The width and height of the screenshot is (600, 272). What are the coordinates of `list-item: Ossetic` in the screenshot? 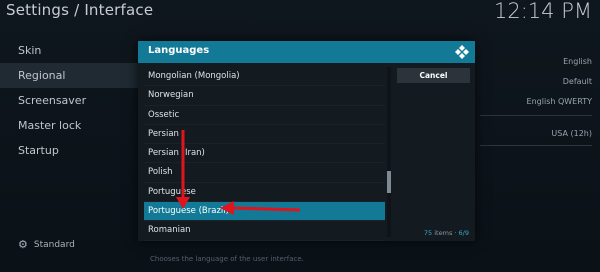 It's located at (264, 115).